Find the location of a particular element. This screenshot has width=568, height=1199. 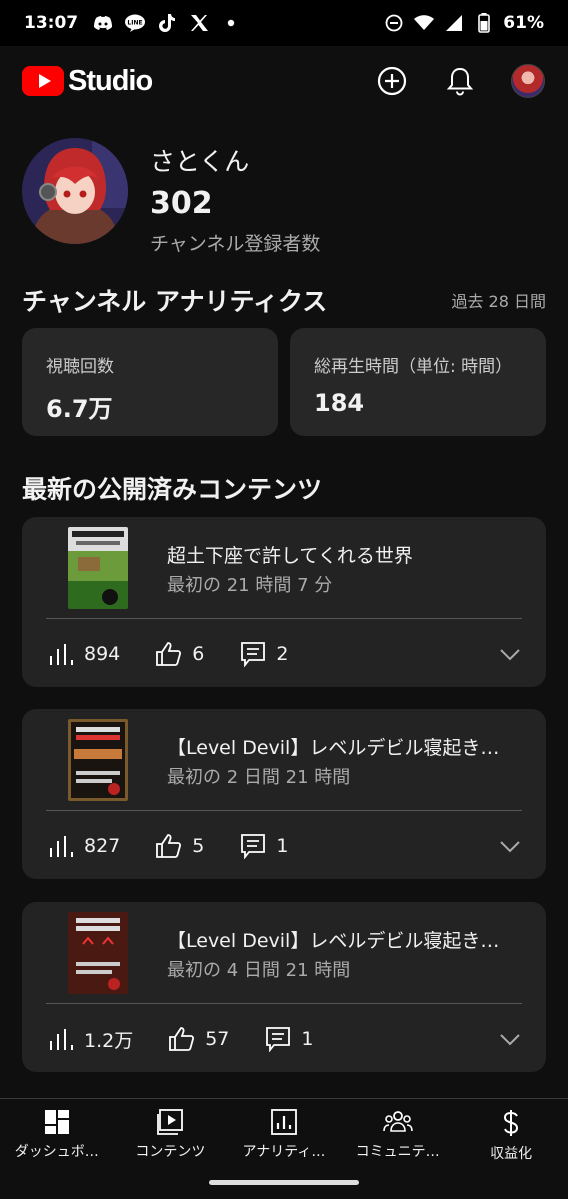

analytics-period: 過去 28 日間 is located at coordinates (498, 301).